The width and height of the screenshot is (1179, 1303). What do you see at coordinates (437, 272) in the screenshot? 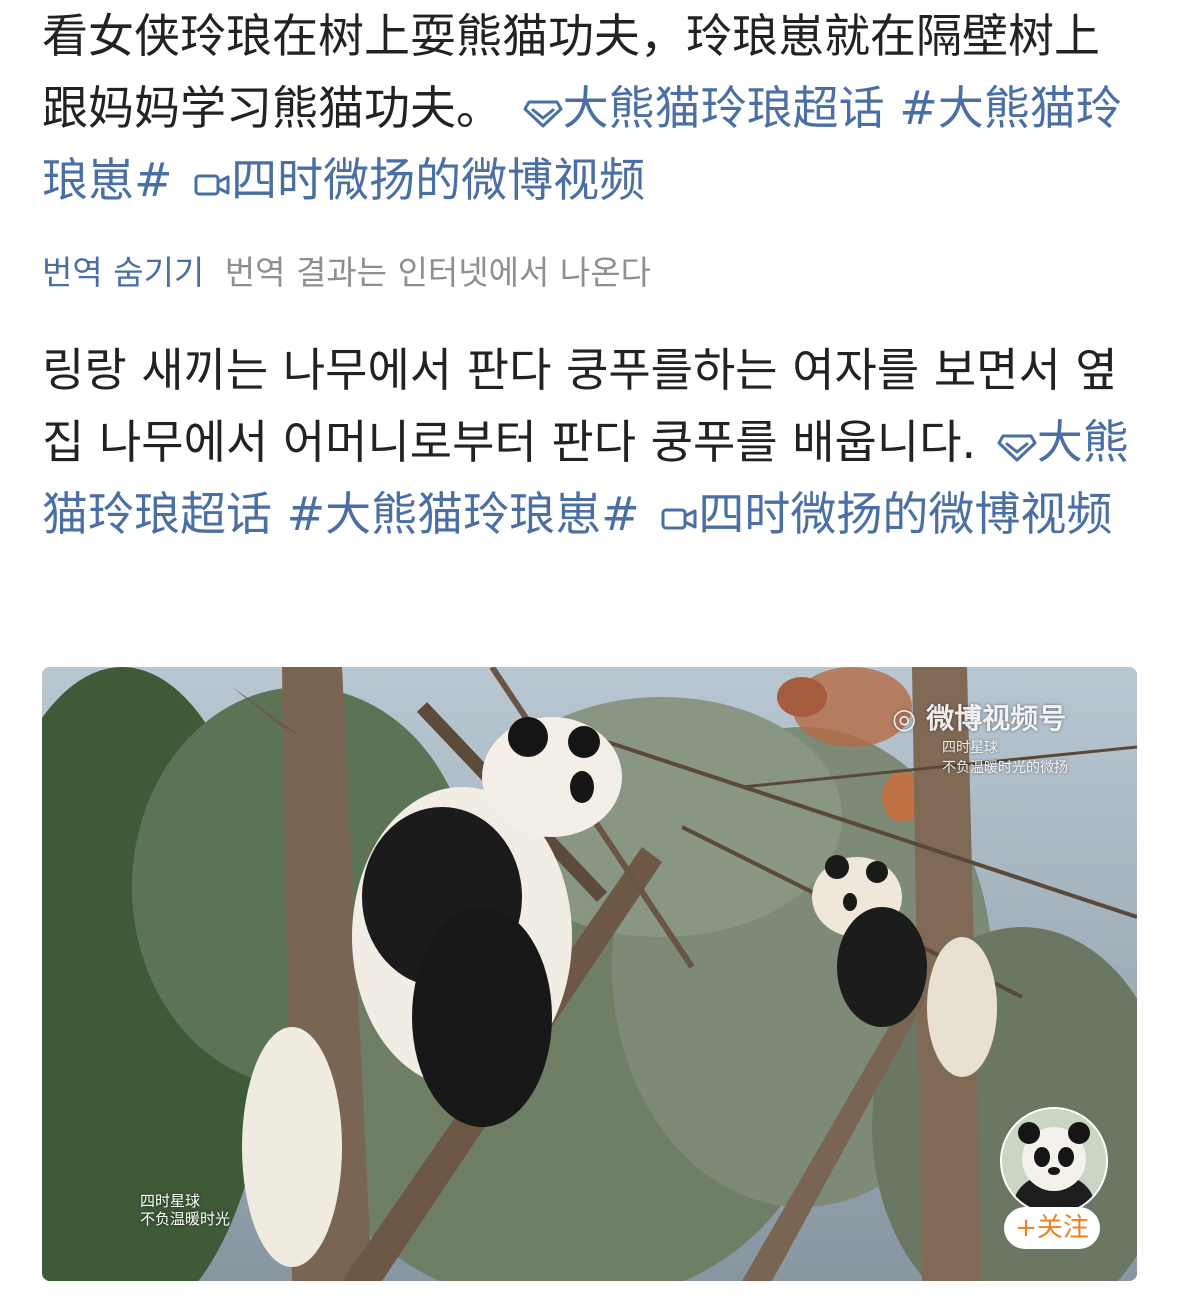
I see `translation-source-note: 번역 결과는 인터넷에서 나온다` at bounding box center [437, 272].